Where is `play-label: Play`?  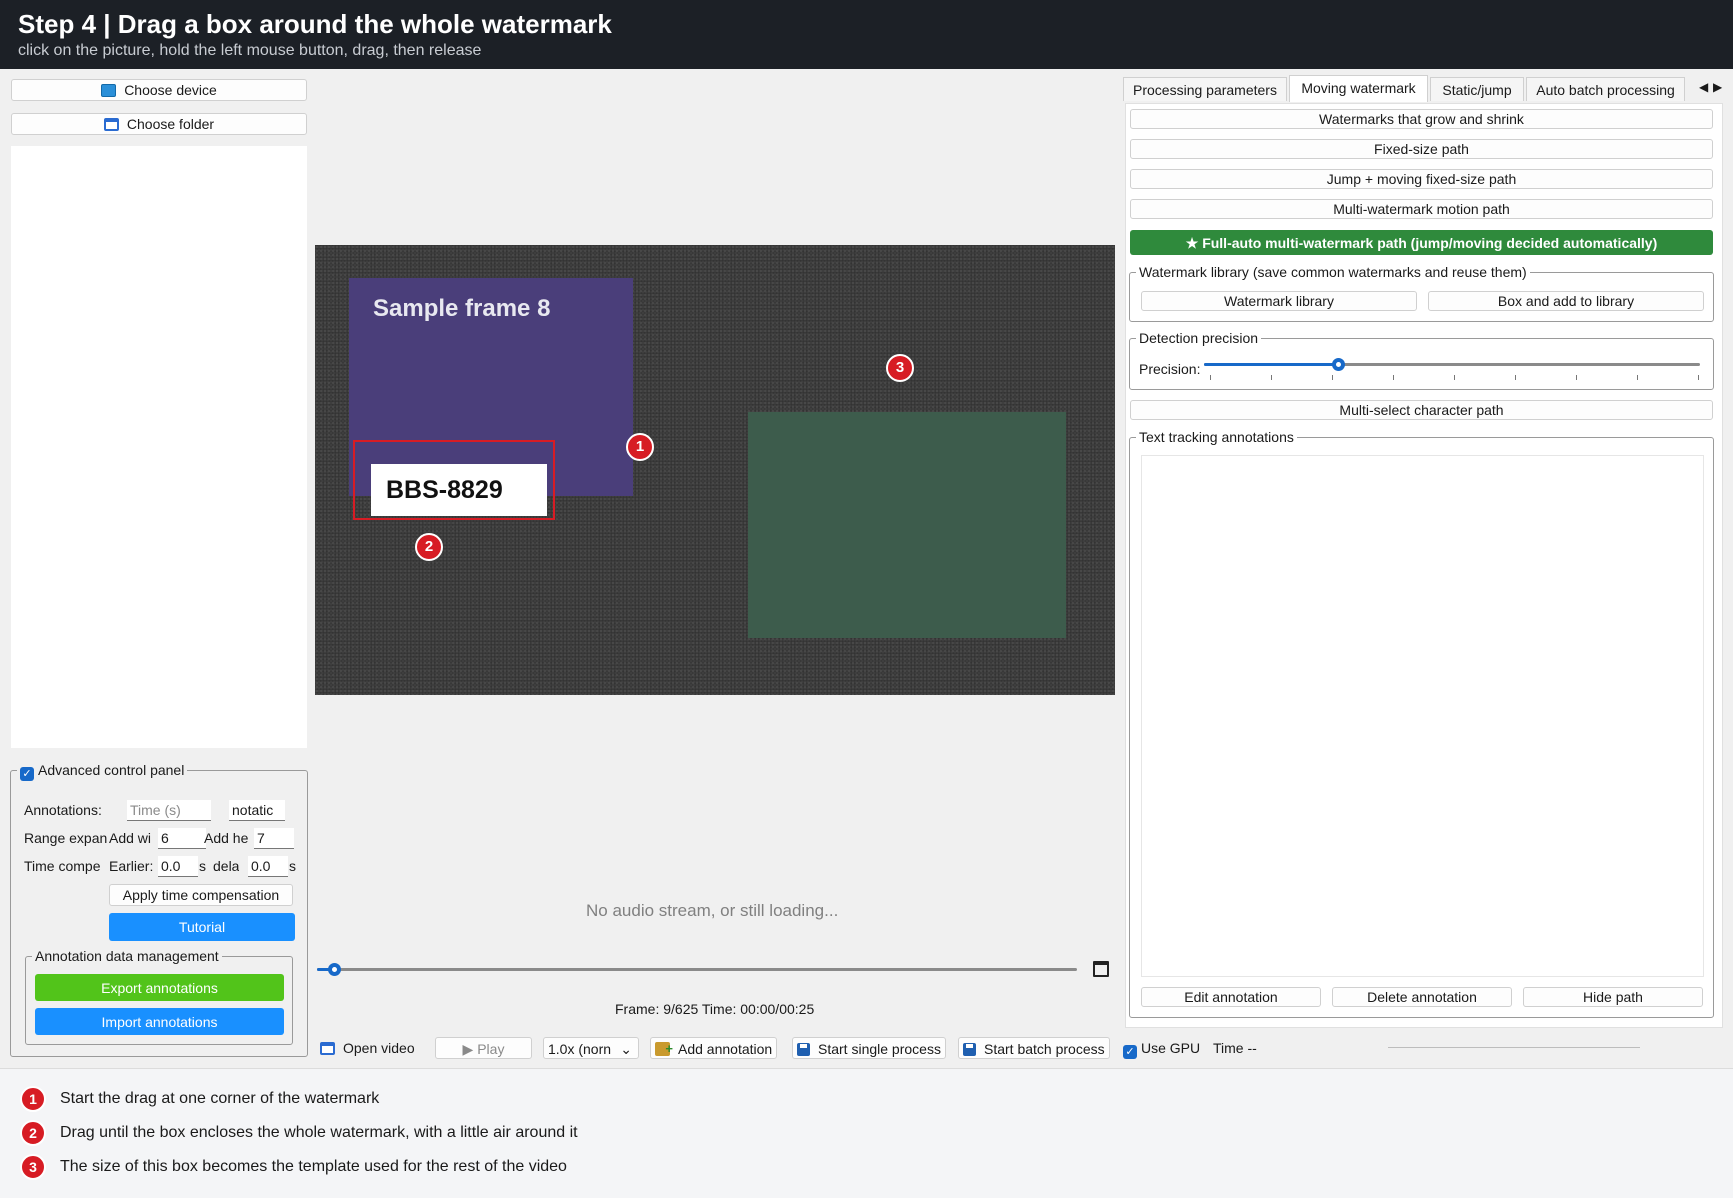 play-label: Play is located at coordinates (491, 1049).